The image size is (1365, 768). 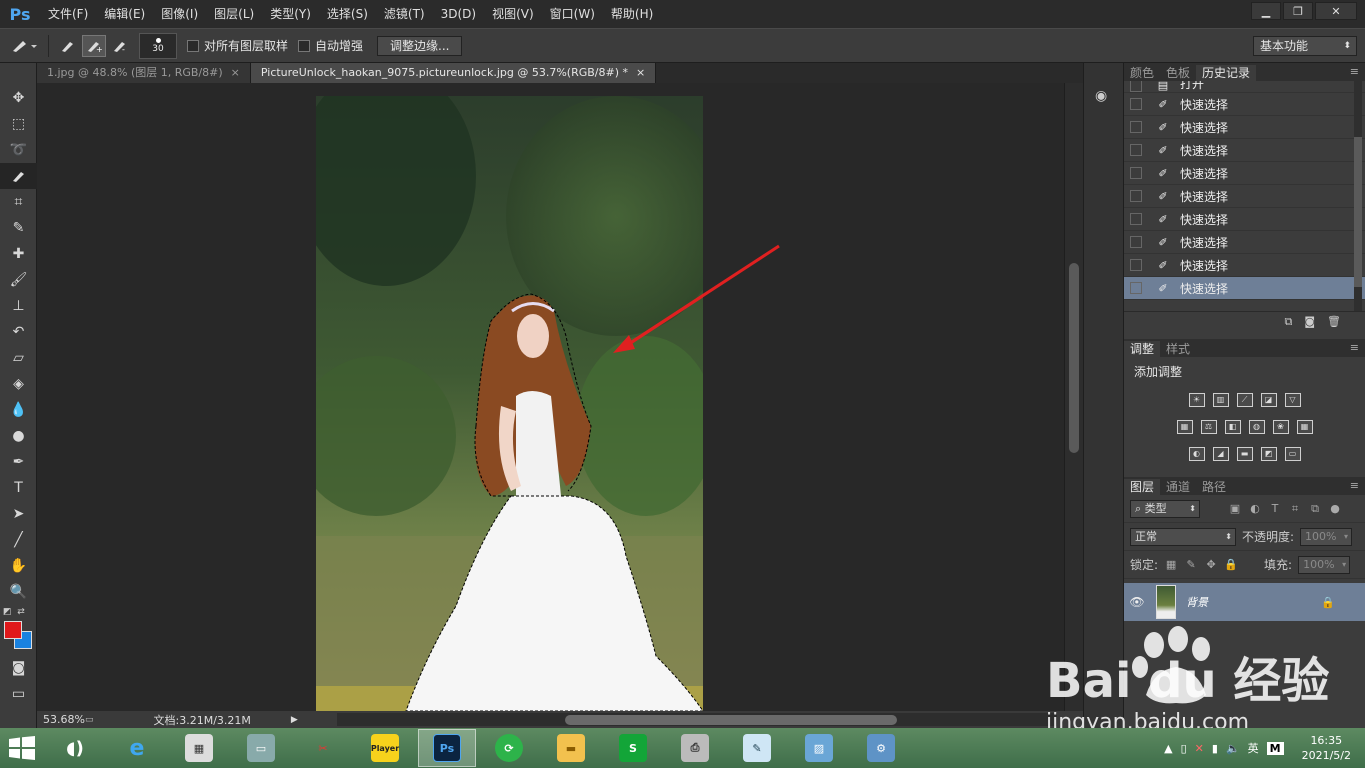 I want to click on zoom-level: 53.68%, so click(x=61, y=719).